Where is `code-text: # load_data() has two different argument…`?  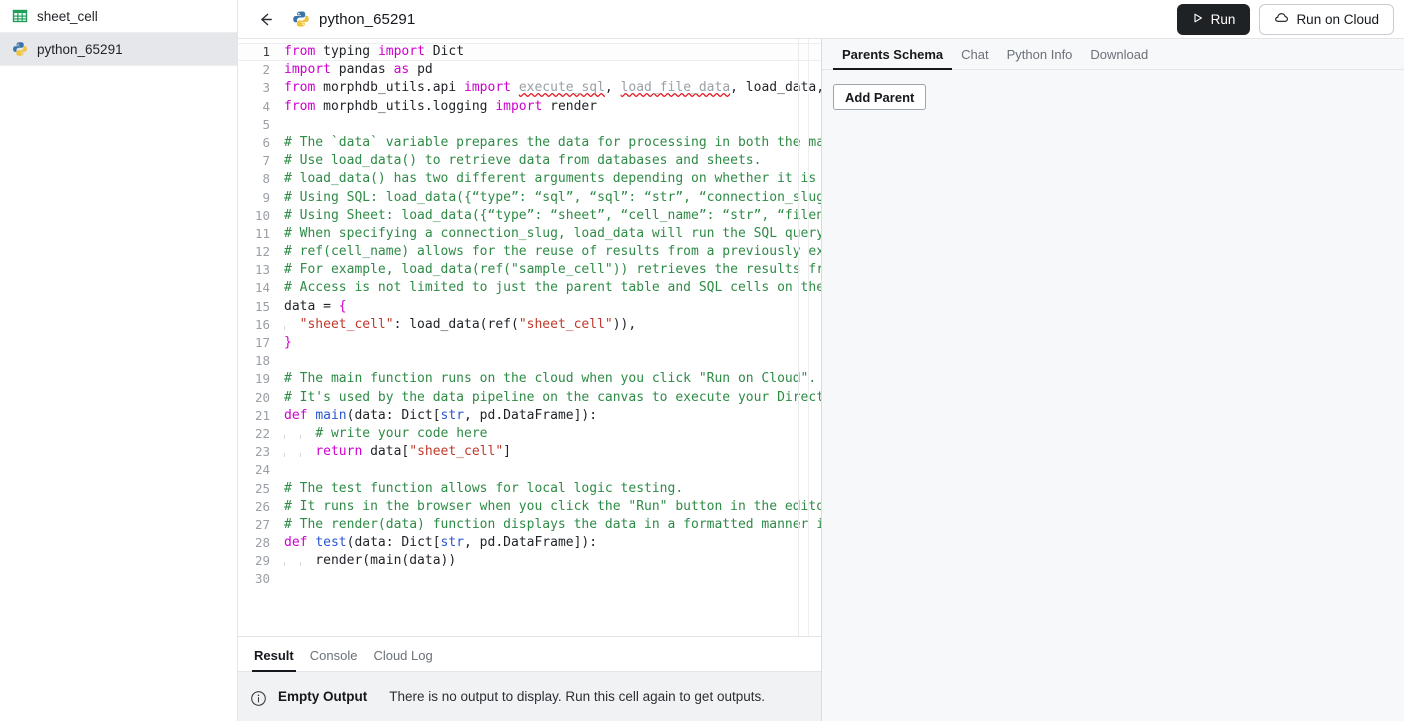 code-text: # load_data() has two different argument… is located at coordinates (552, 179).